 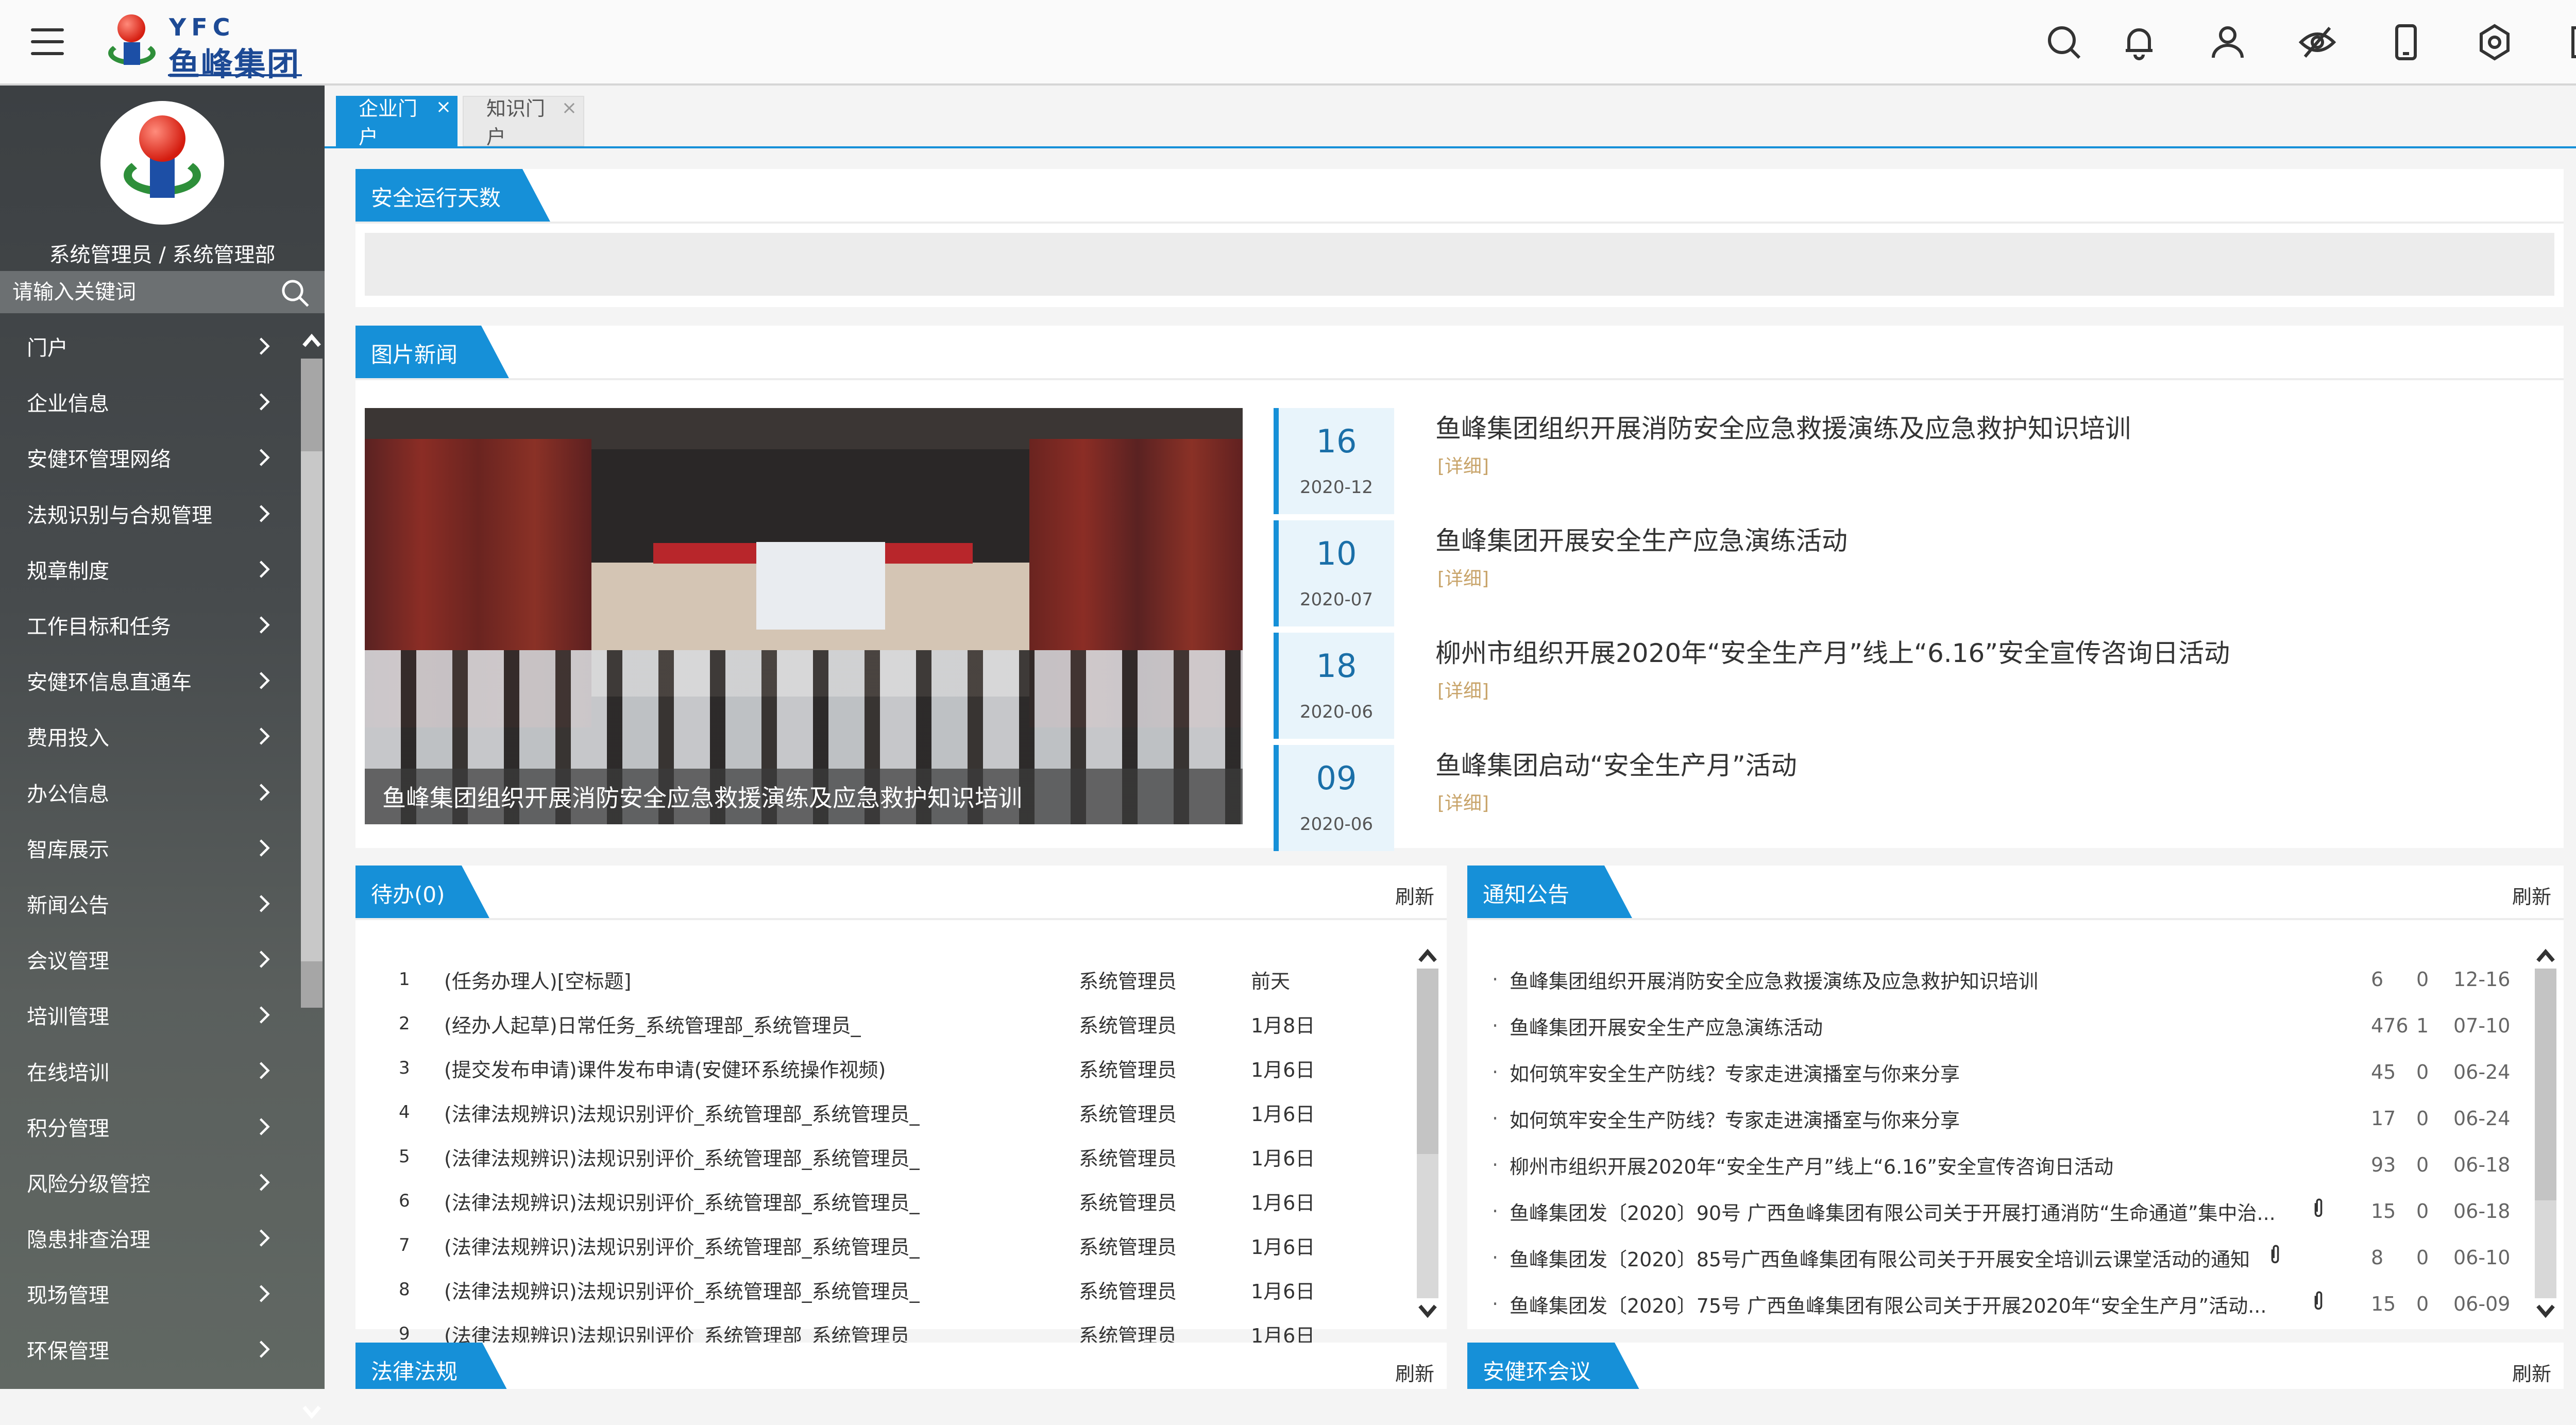 I want to click on news-title: 柳州市组织开展2020年“安全生产月”线上“6.16”安全宣传咨询日活动, so click(x=1832, y=651).